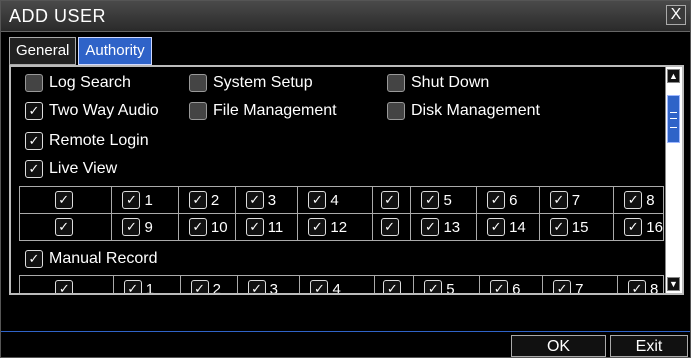 The image size is (691, 358). Describe the element at coordinates (673, 76) in the screenshot. I see `scroll-up-arrow-icon: ▲` at that location.